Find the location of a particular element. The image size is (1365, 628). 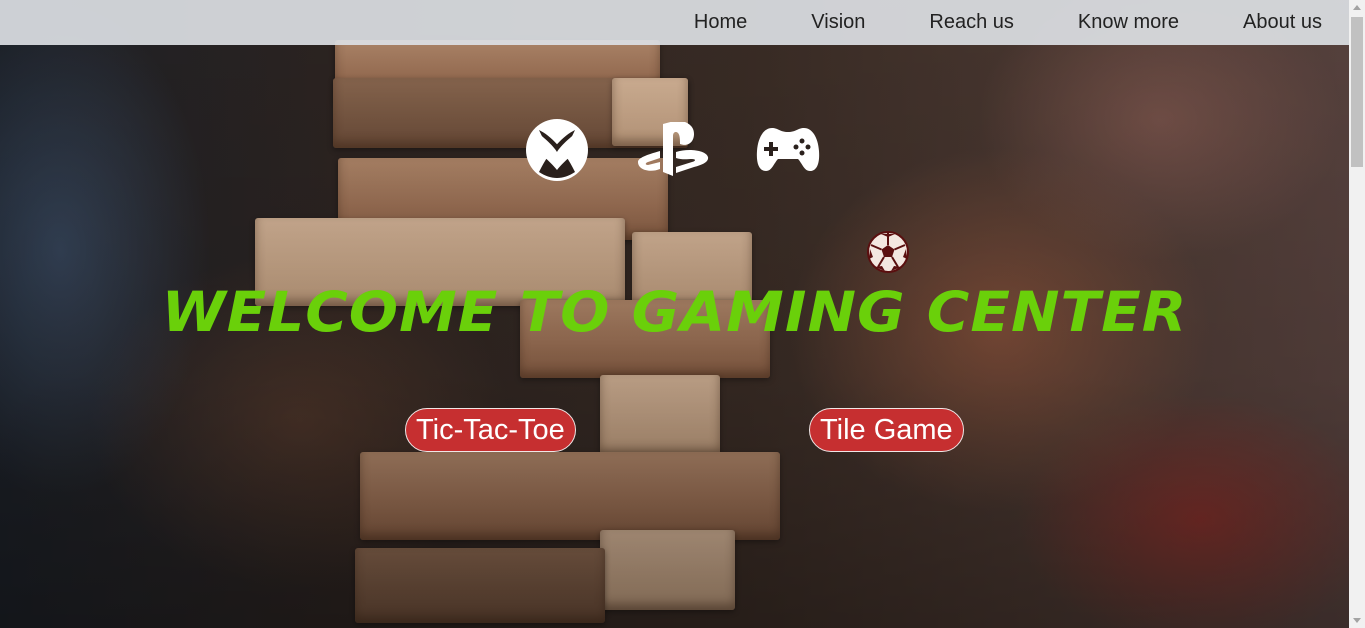

nav-link-about-us: About us is located at coordinates (1282, 22).